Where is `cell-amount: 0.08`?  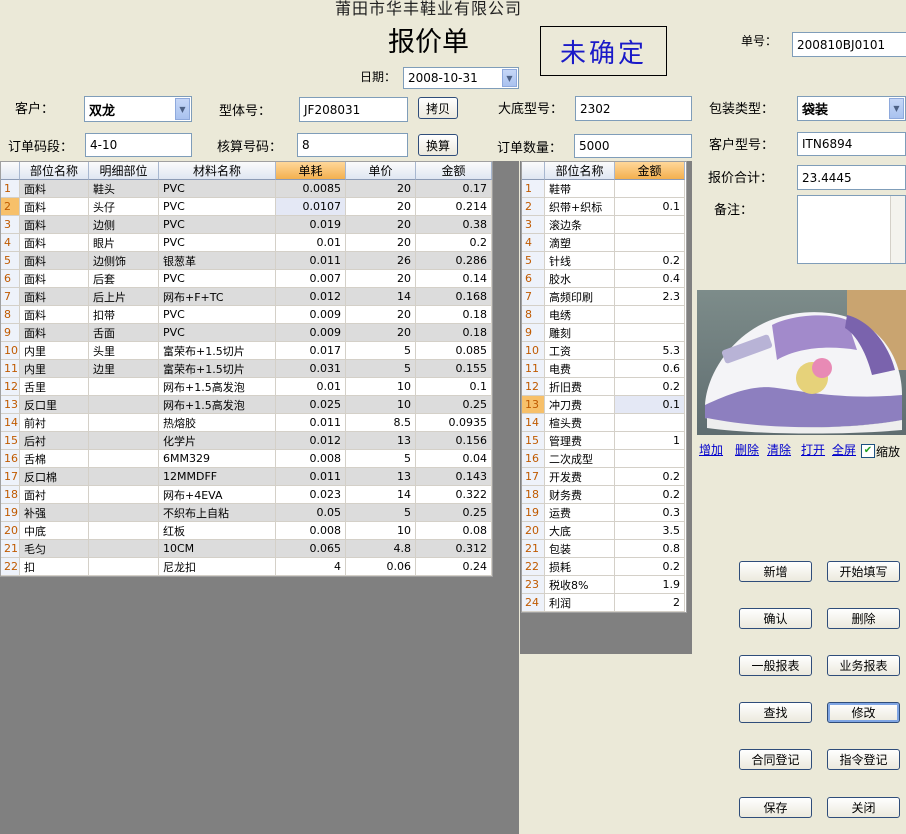 cell-amount: 0.08 is located at coordinates (454, 531).